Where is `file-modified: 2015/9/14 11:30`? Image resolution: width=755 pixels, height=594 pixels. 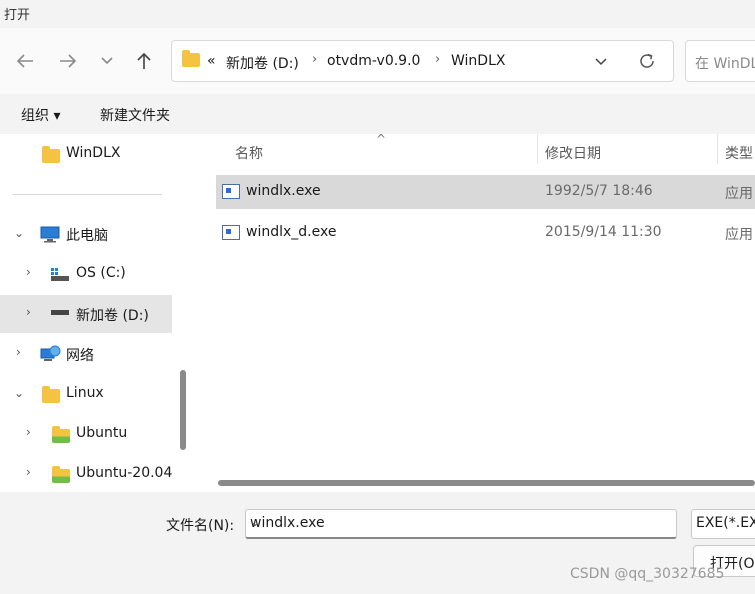 file-modified: 2015/9/14 11:30 is located at coordinates (603, 232).